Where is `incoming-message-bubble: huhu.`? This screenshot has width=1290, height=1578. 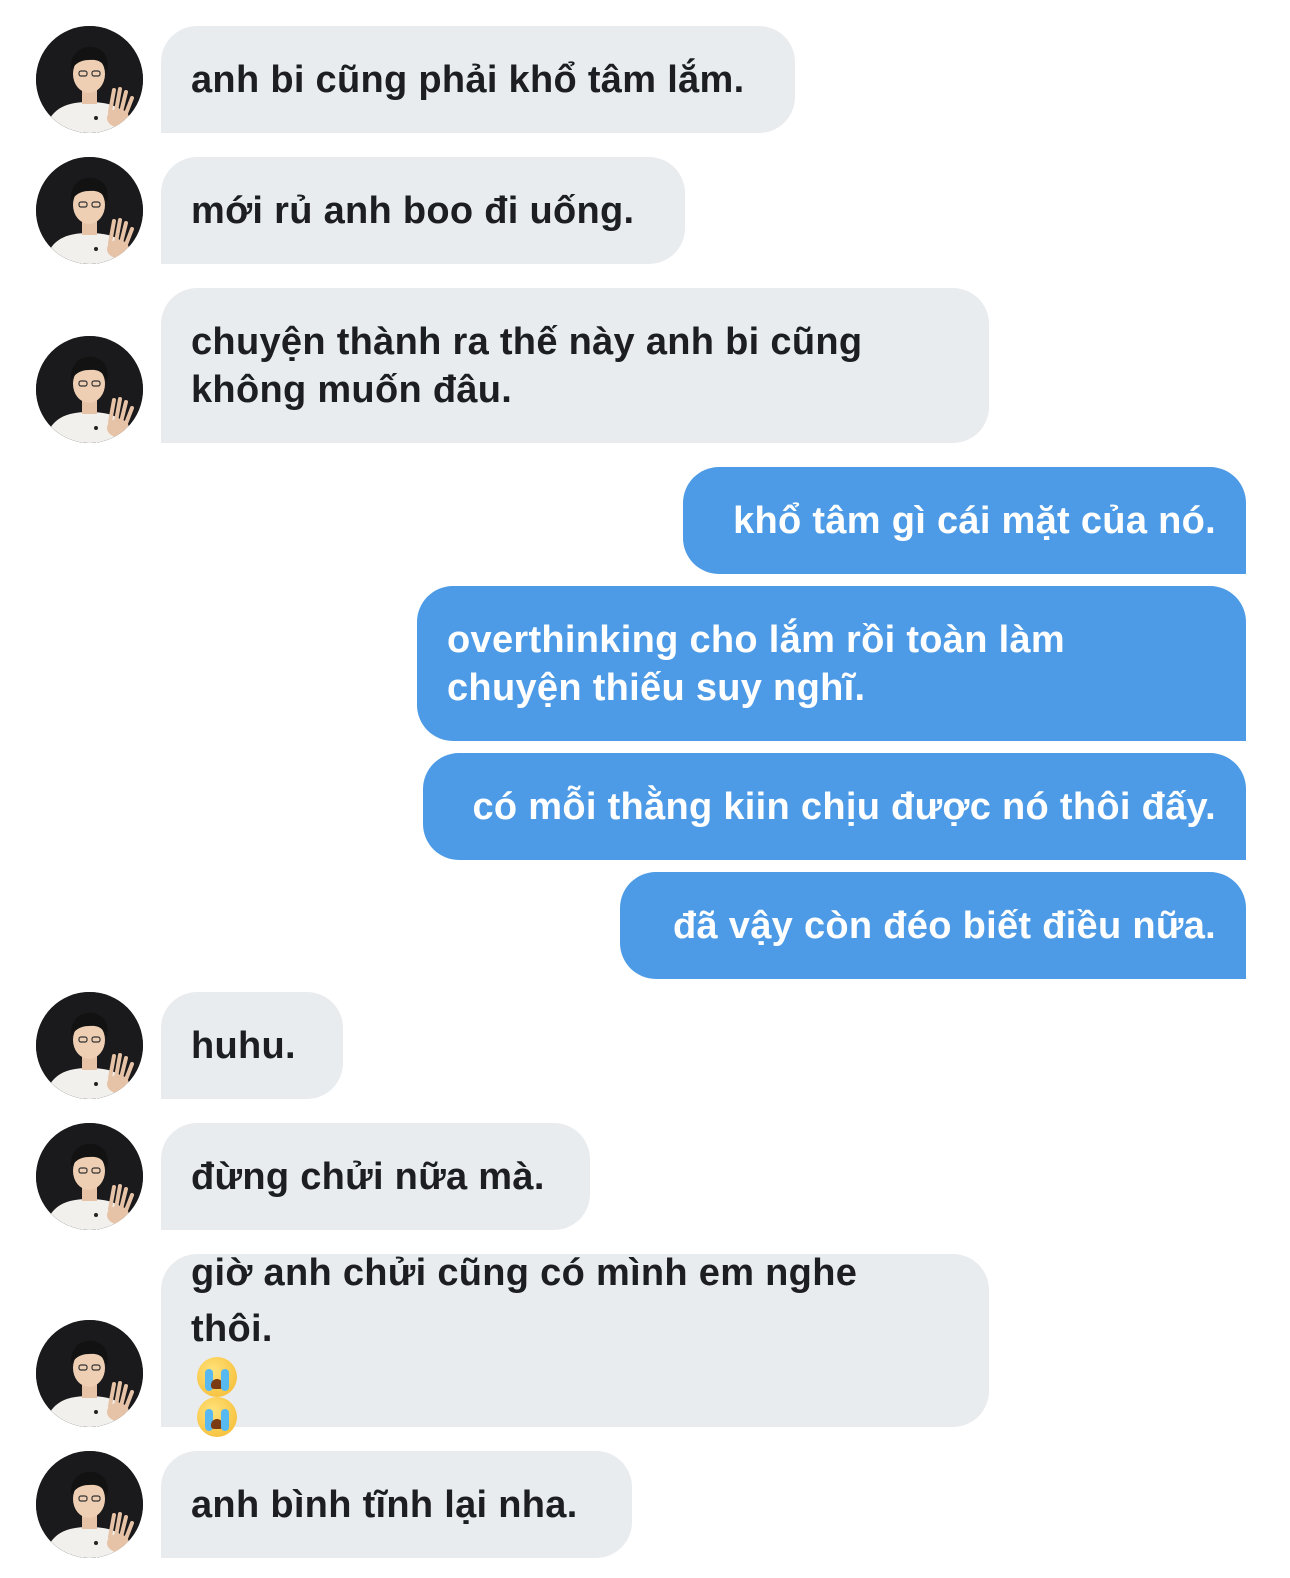
incoming-message-bubble: huhu. is located at coordinates (252, 1045).